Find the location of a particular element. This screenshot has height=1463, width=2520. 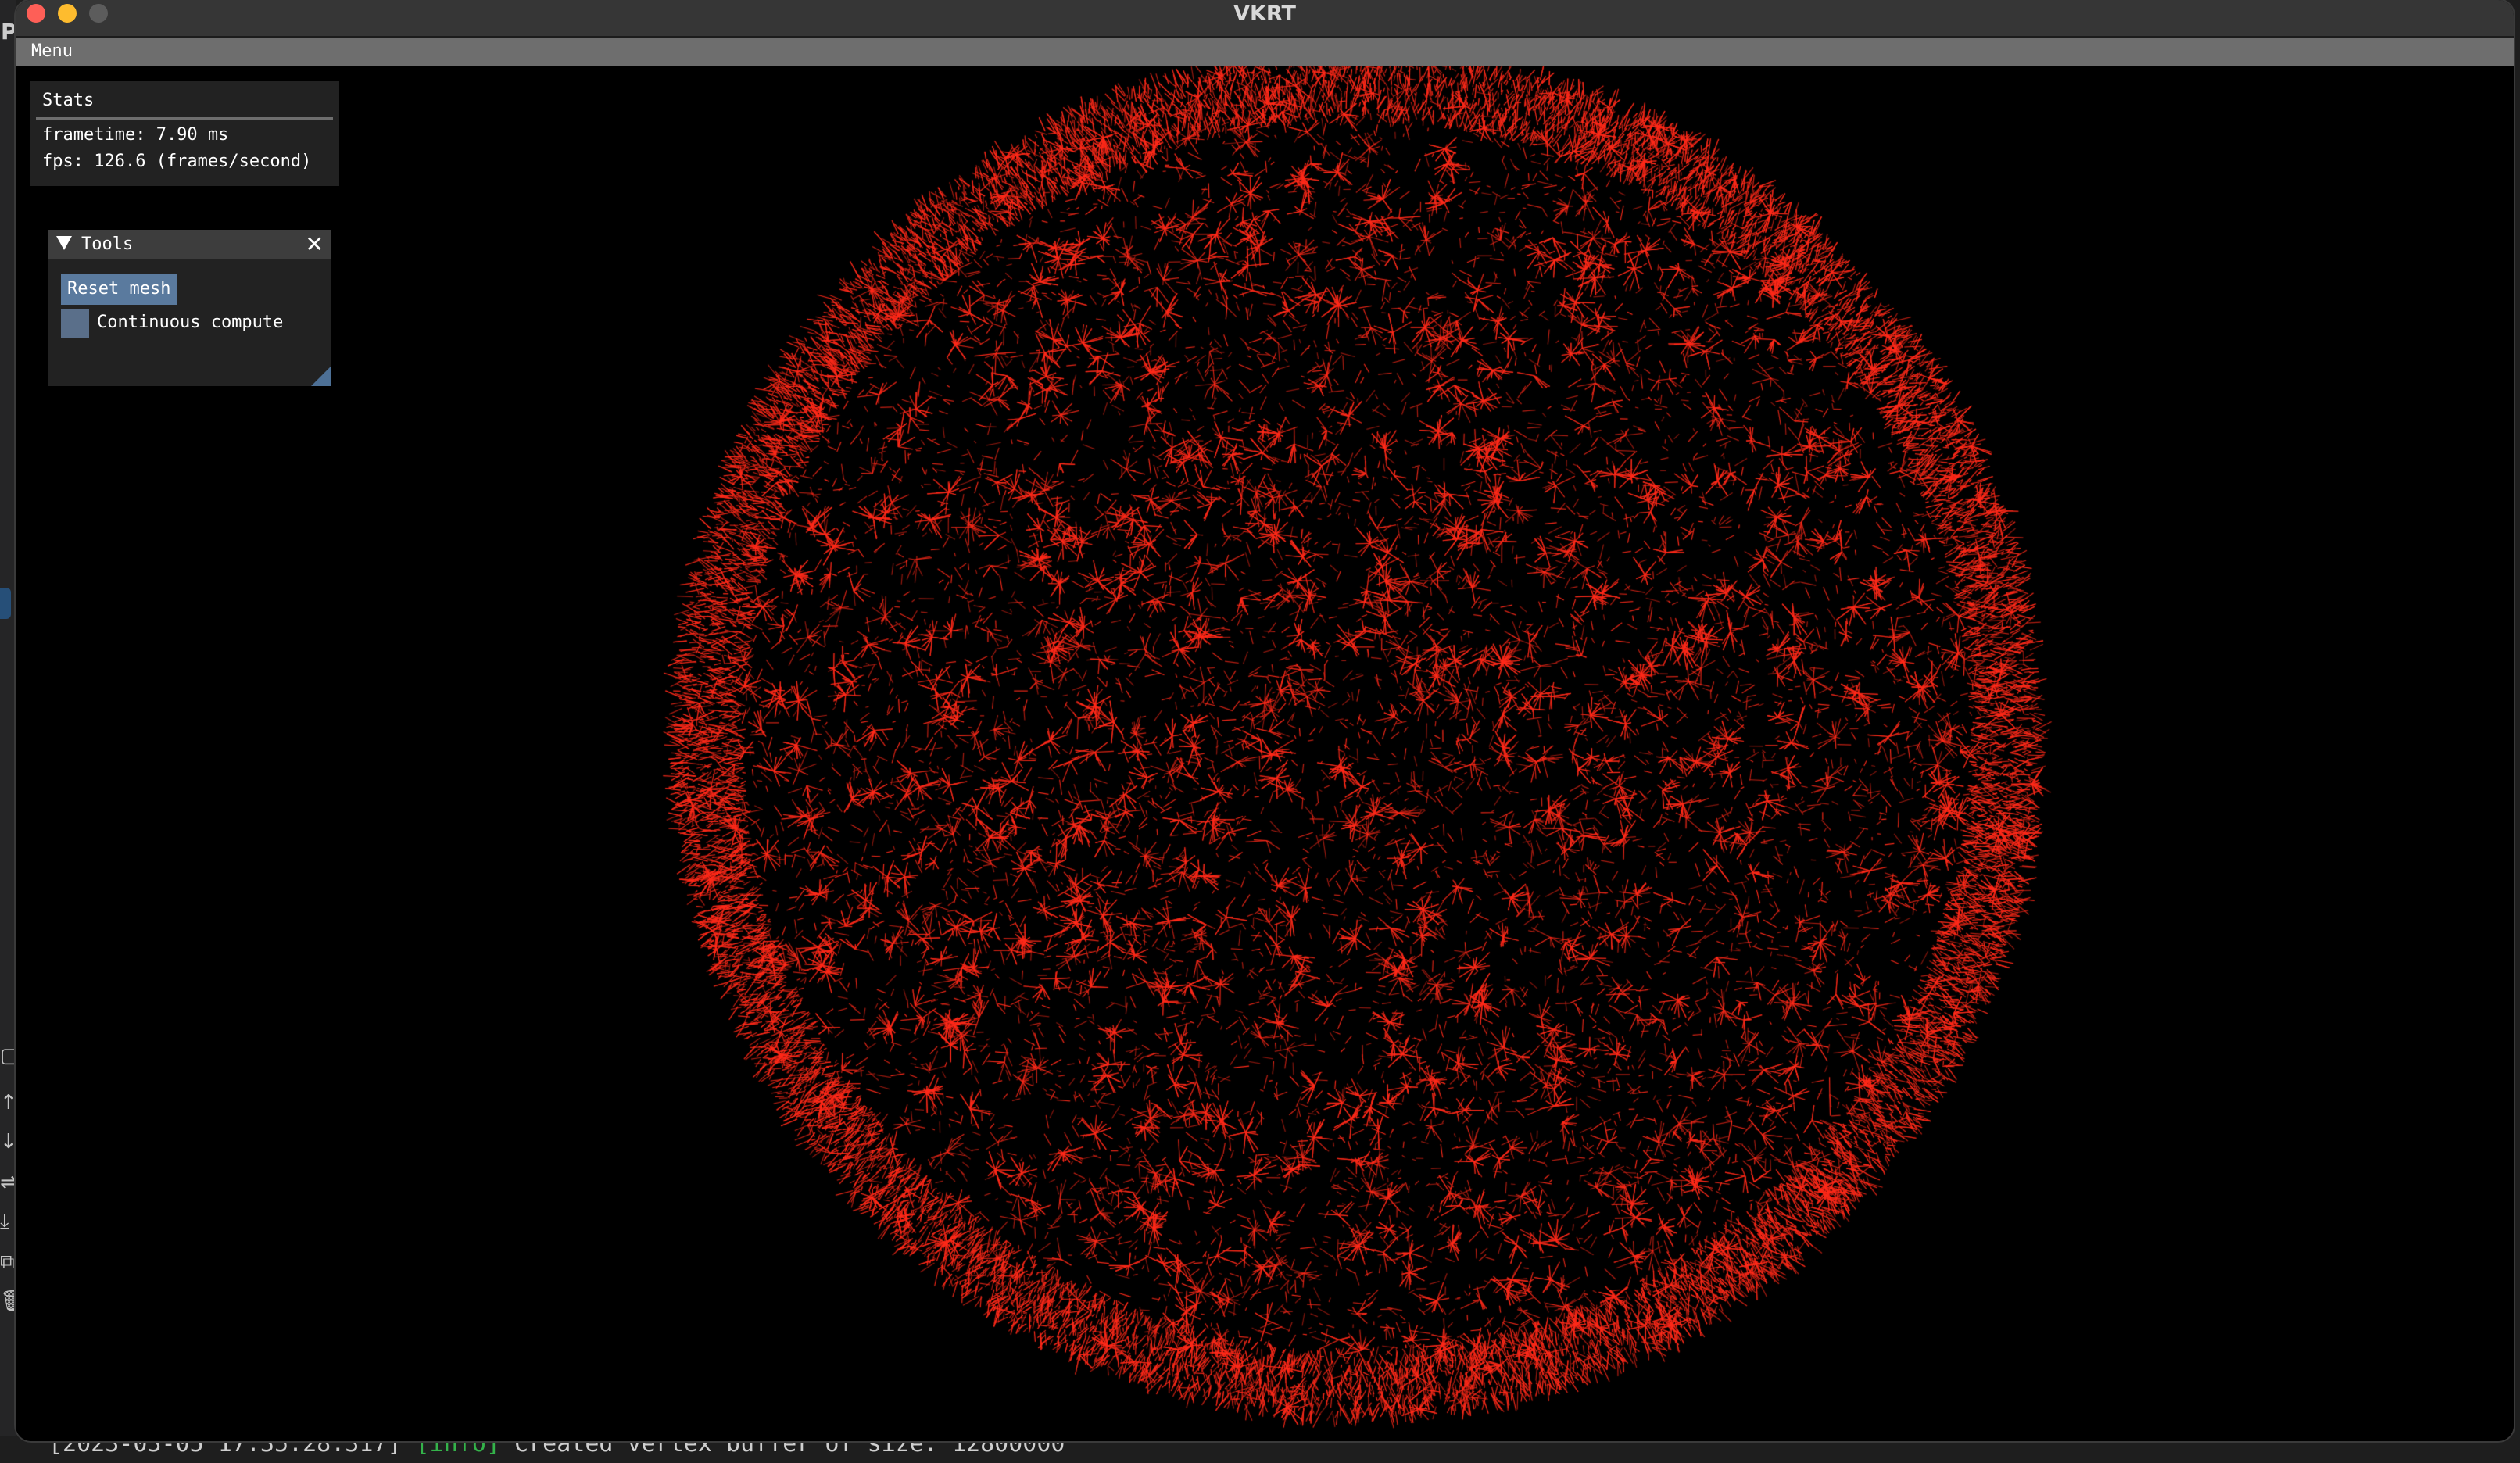

tools-panel-title: Tools is located at coordinates (107, 244).